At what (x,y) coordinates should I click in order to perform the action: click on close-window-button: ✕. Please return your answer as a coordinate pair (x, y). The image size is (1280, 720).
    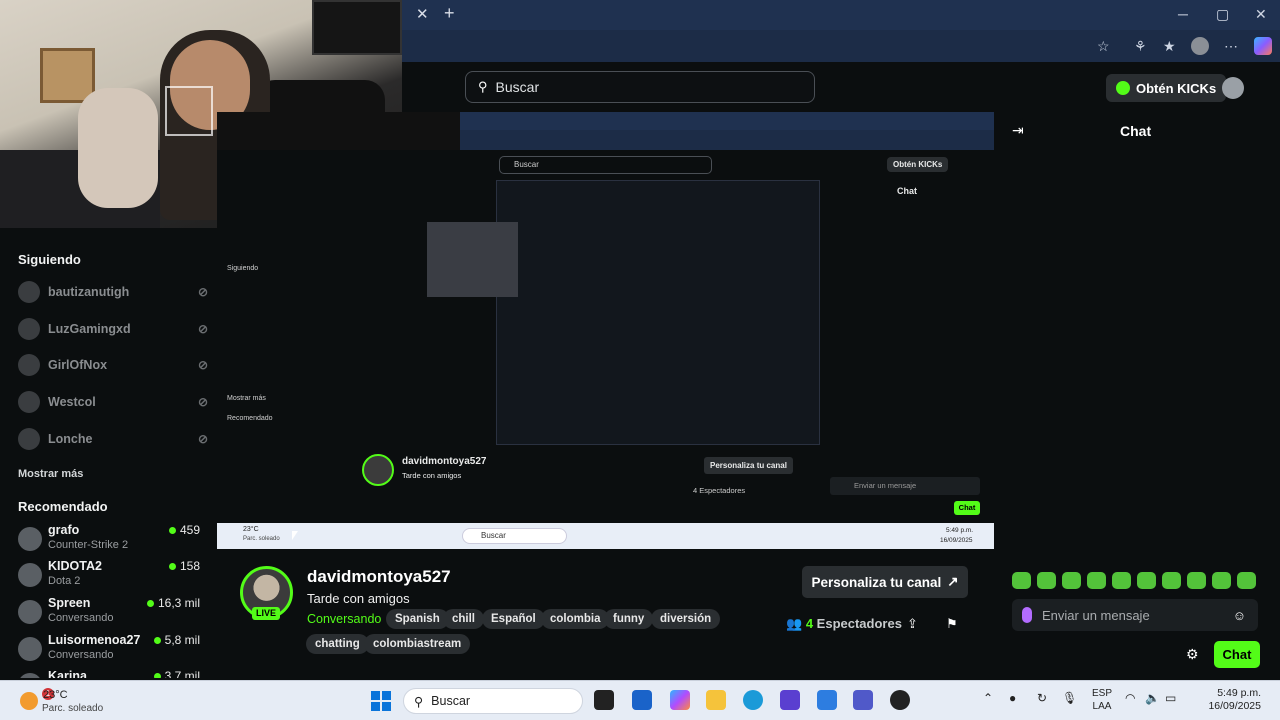
    Looking at the image, I should click on (1261, 14).